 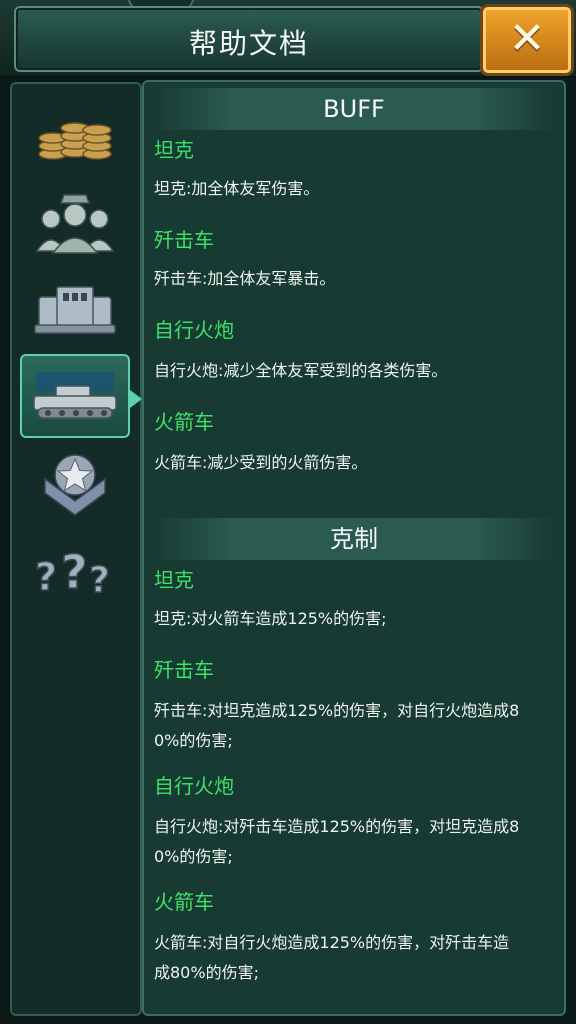 I want to click on section-title-counter: 克制, so click(x=354, y=539).